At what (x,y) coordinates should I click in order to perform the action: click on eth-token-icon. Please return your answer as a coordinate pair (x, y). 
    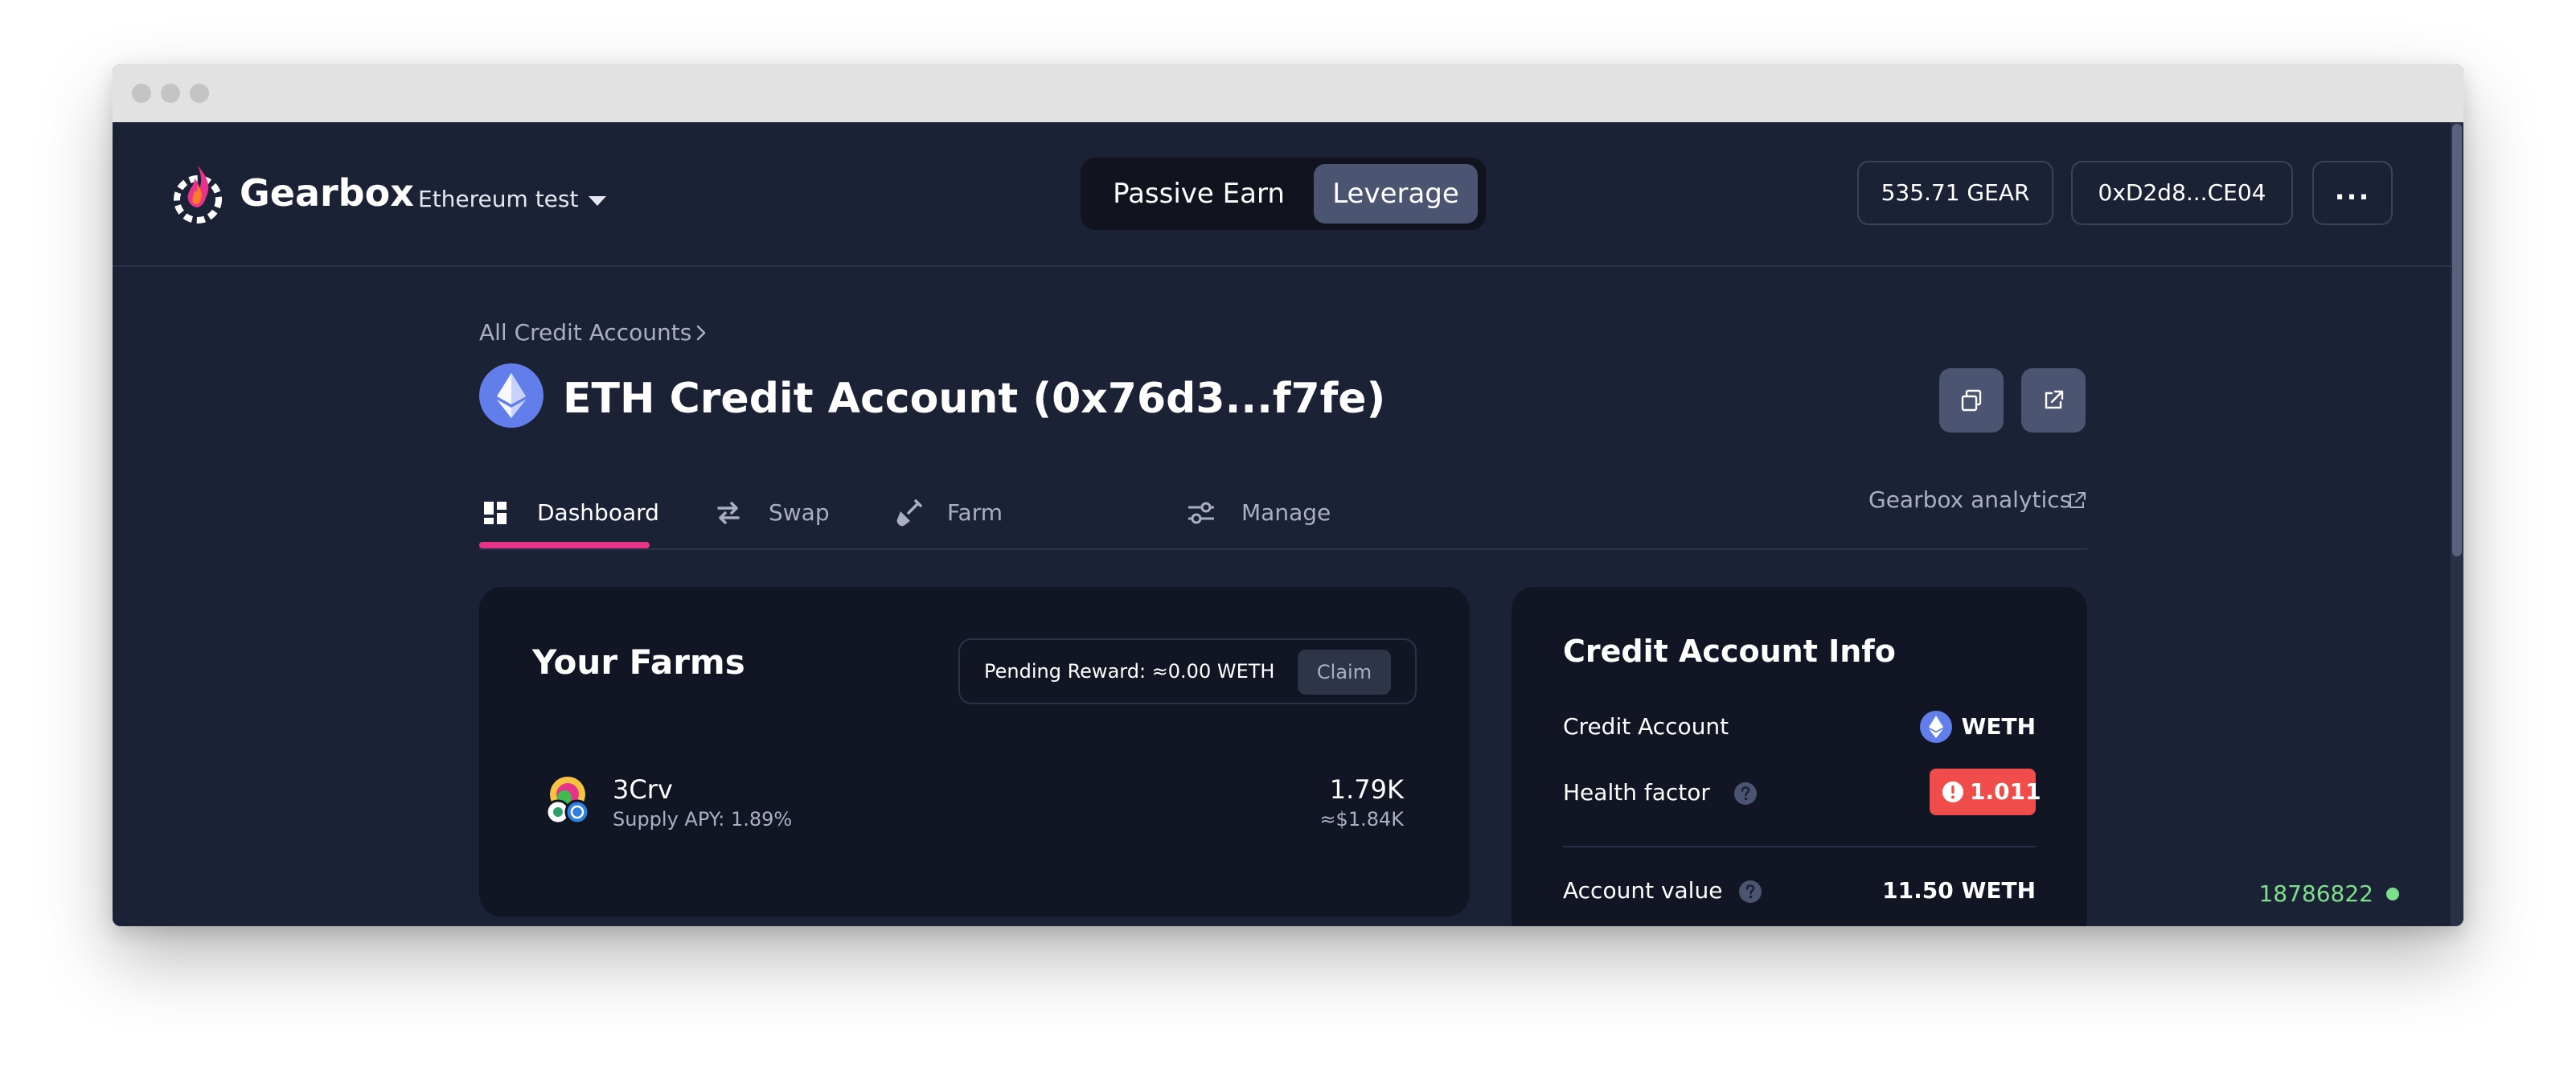
    Looking at the image, I should click on (511, 395).